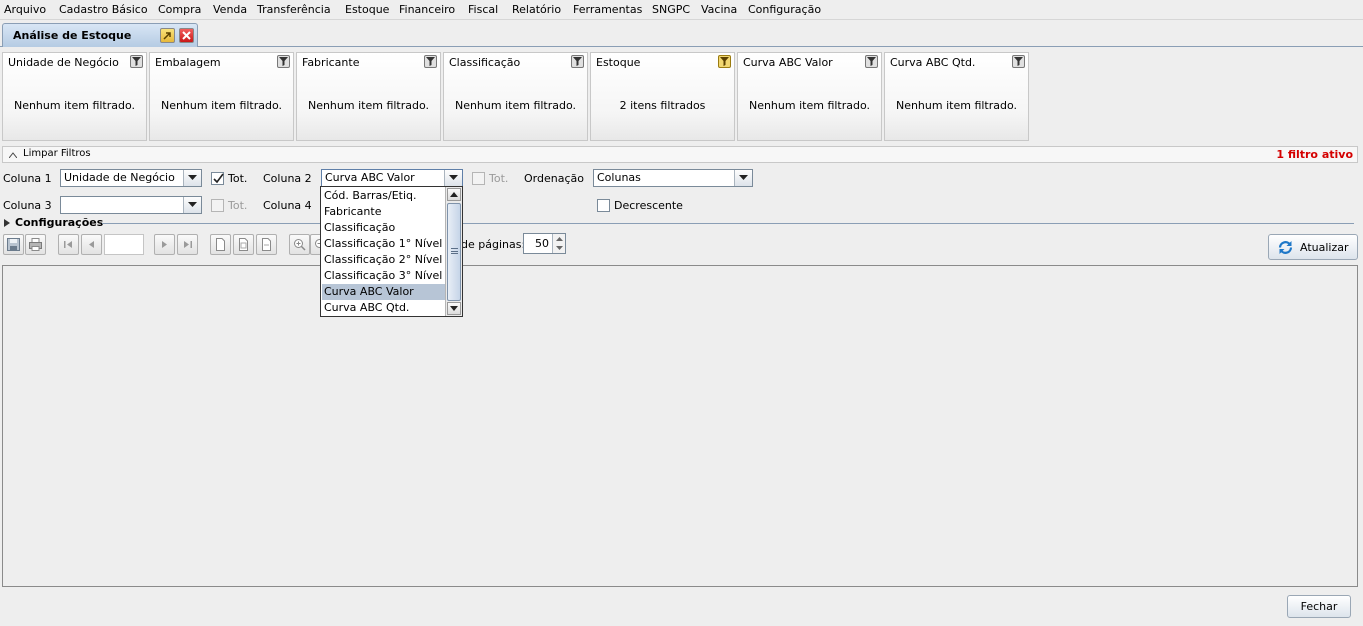 Image resolution: width=1363 pixels, height=626 pixels. I want to click on dropdown-option: Classificação 1° Nível, so click(383, 244).